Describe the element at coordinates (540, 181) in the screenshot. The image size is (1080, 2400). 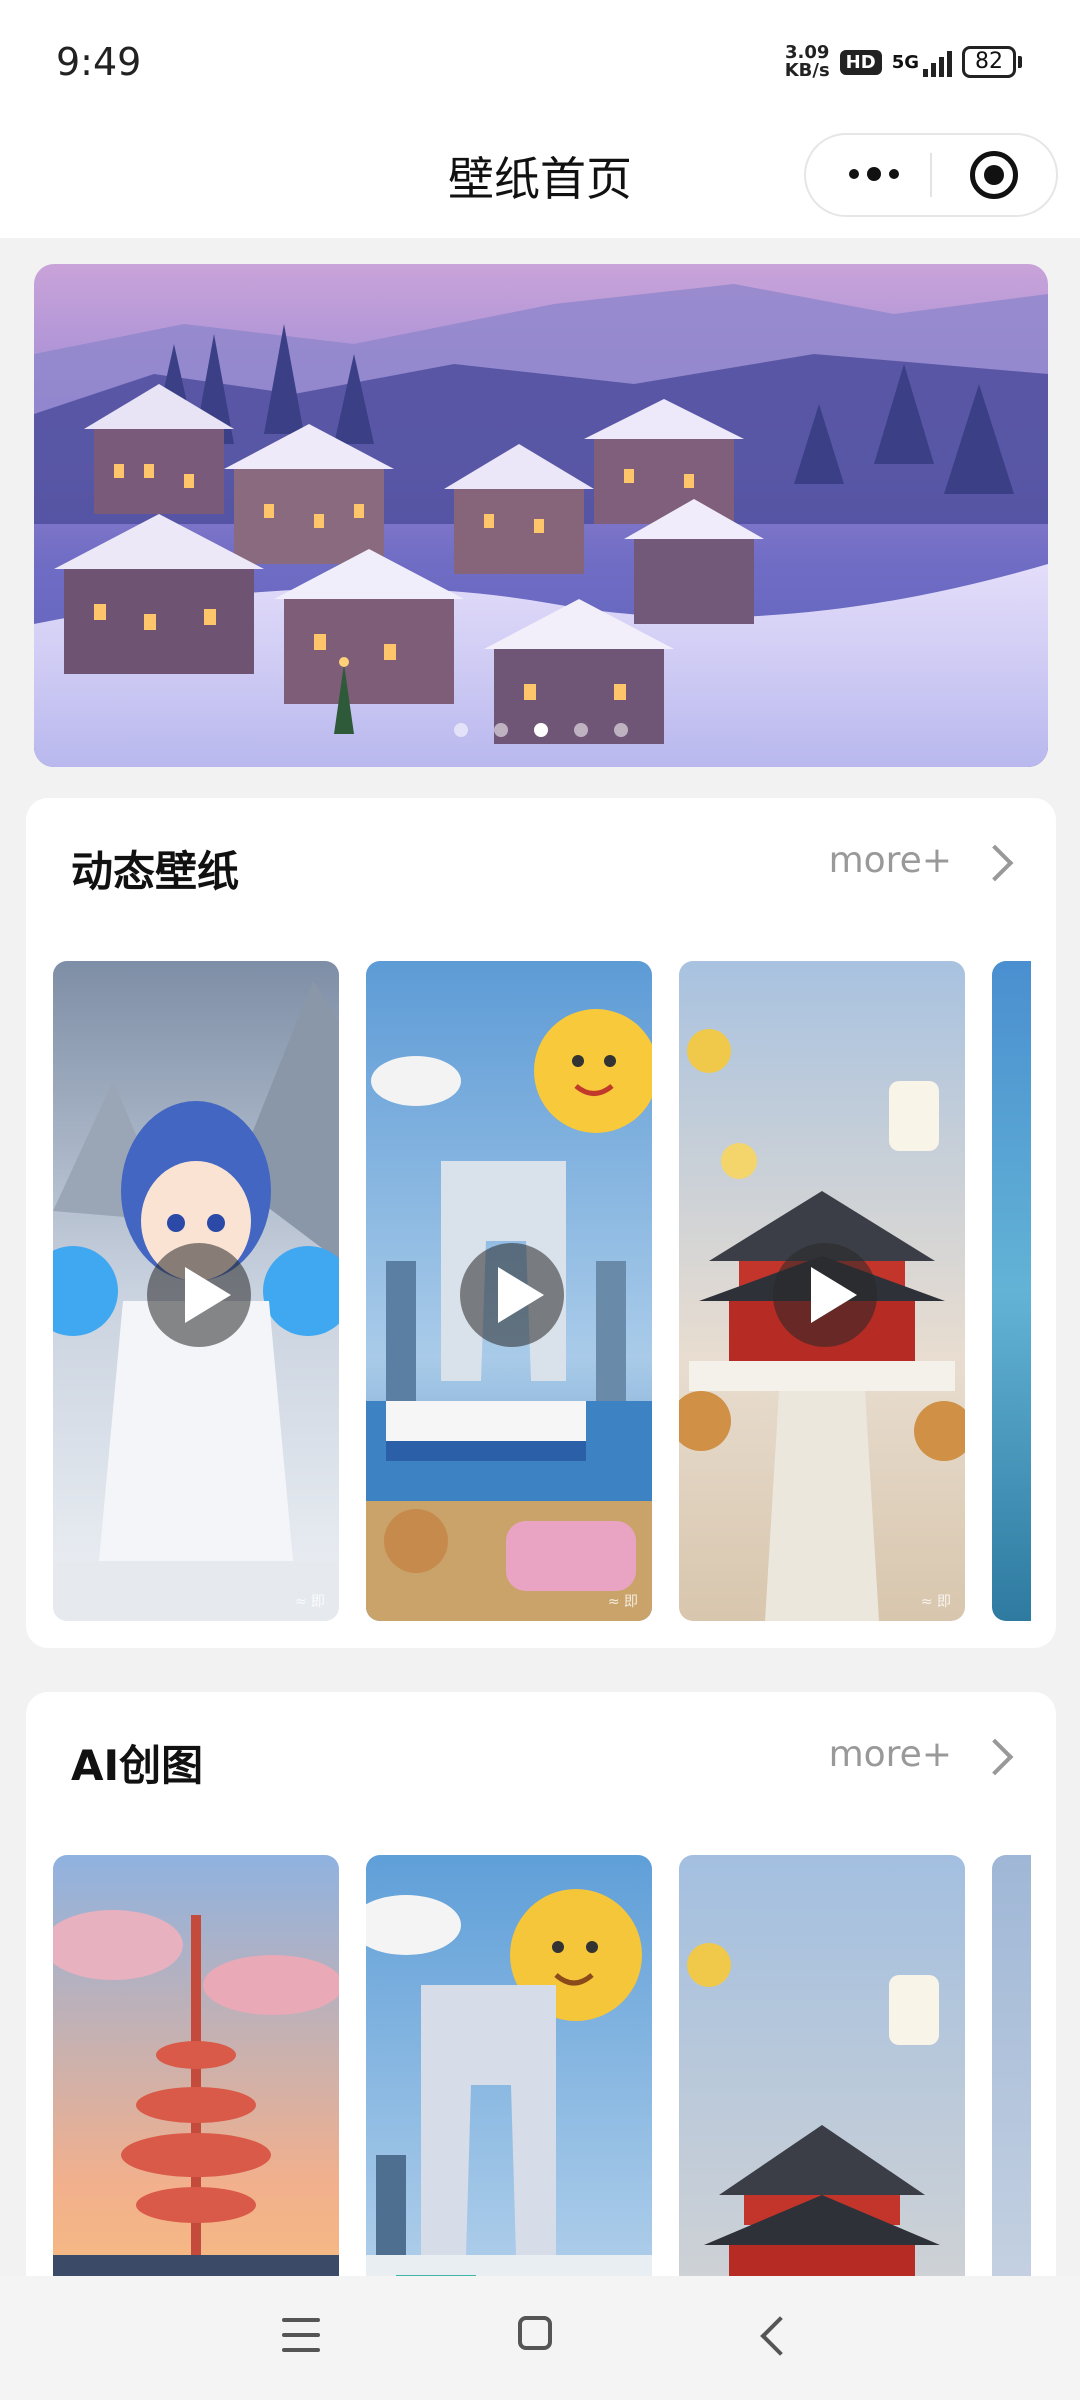
I see `nav-bar: 壁纸首页` at that location.